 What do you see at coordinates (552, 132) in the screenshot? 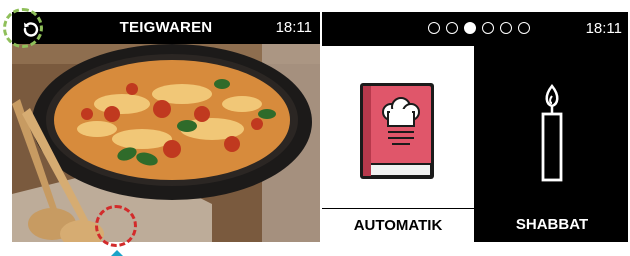
I see `candle-icon` at bounding box center [552, 132].